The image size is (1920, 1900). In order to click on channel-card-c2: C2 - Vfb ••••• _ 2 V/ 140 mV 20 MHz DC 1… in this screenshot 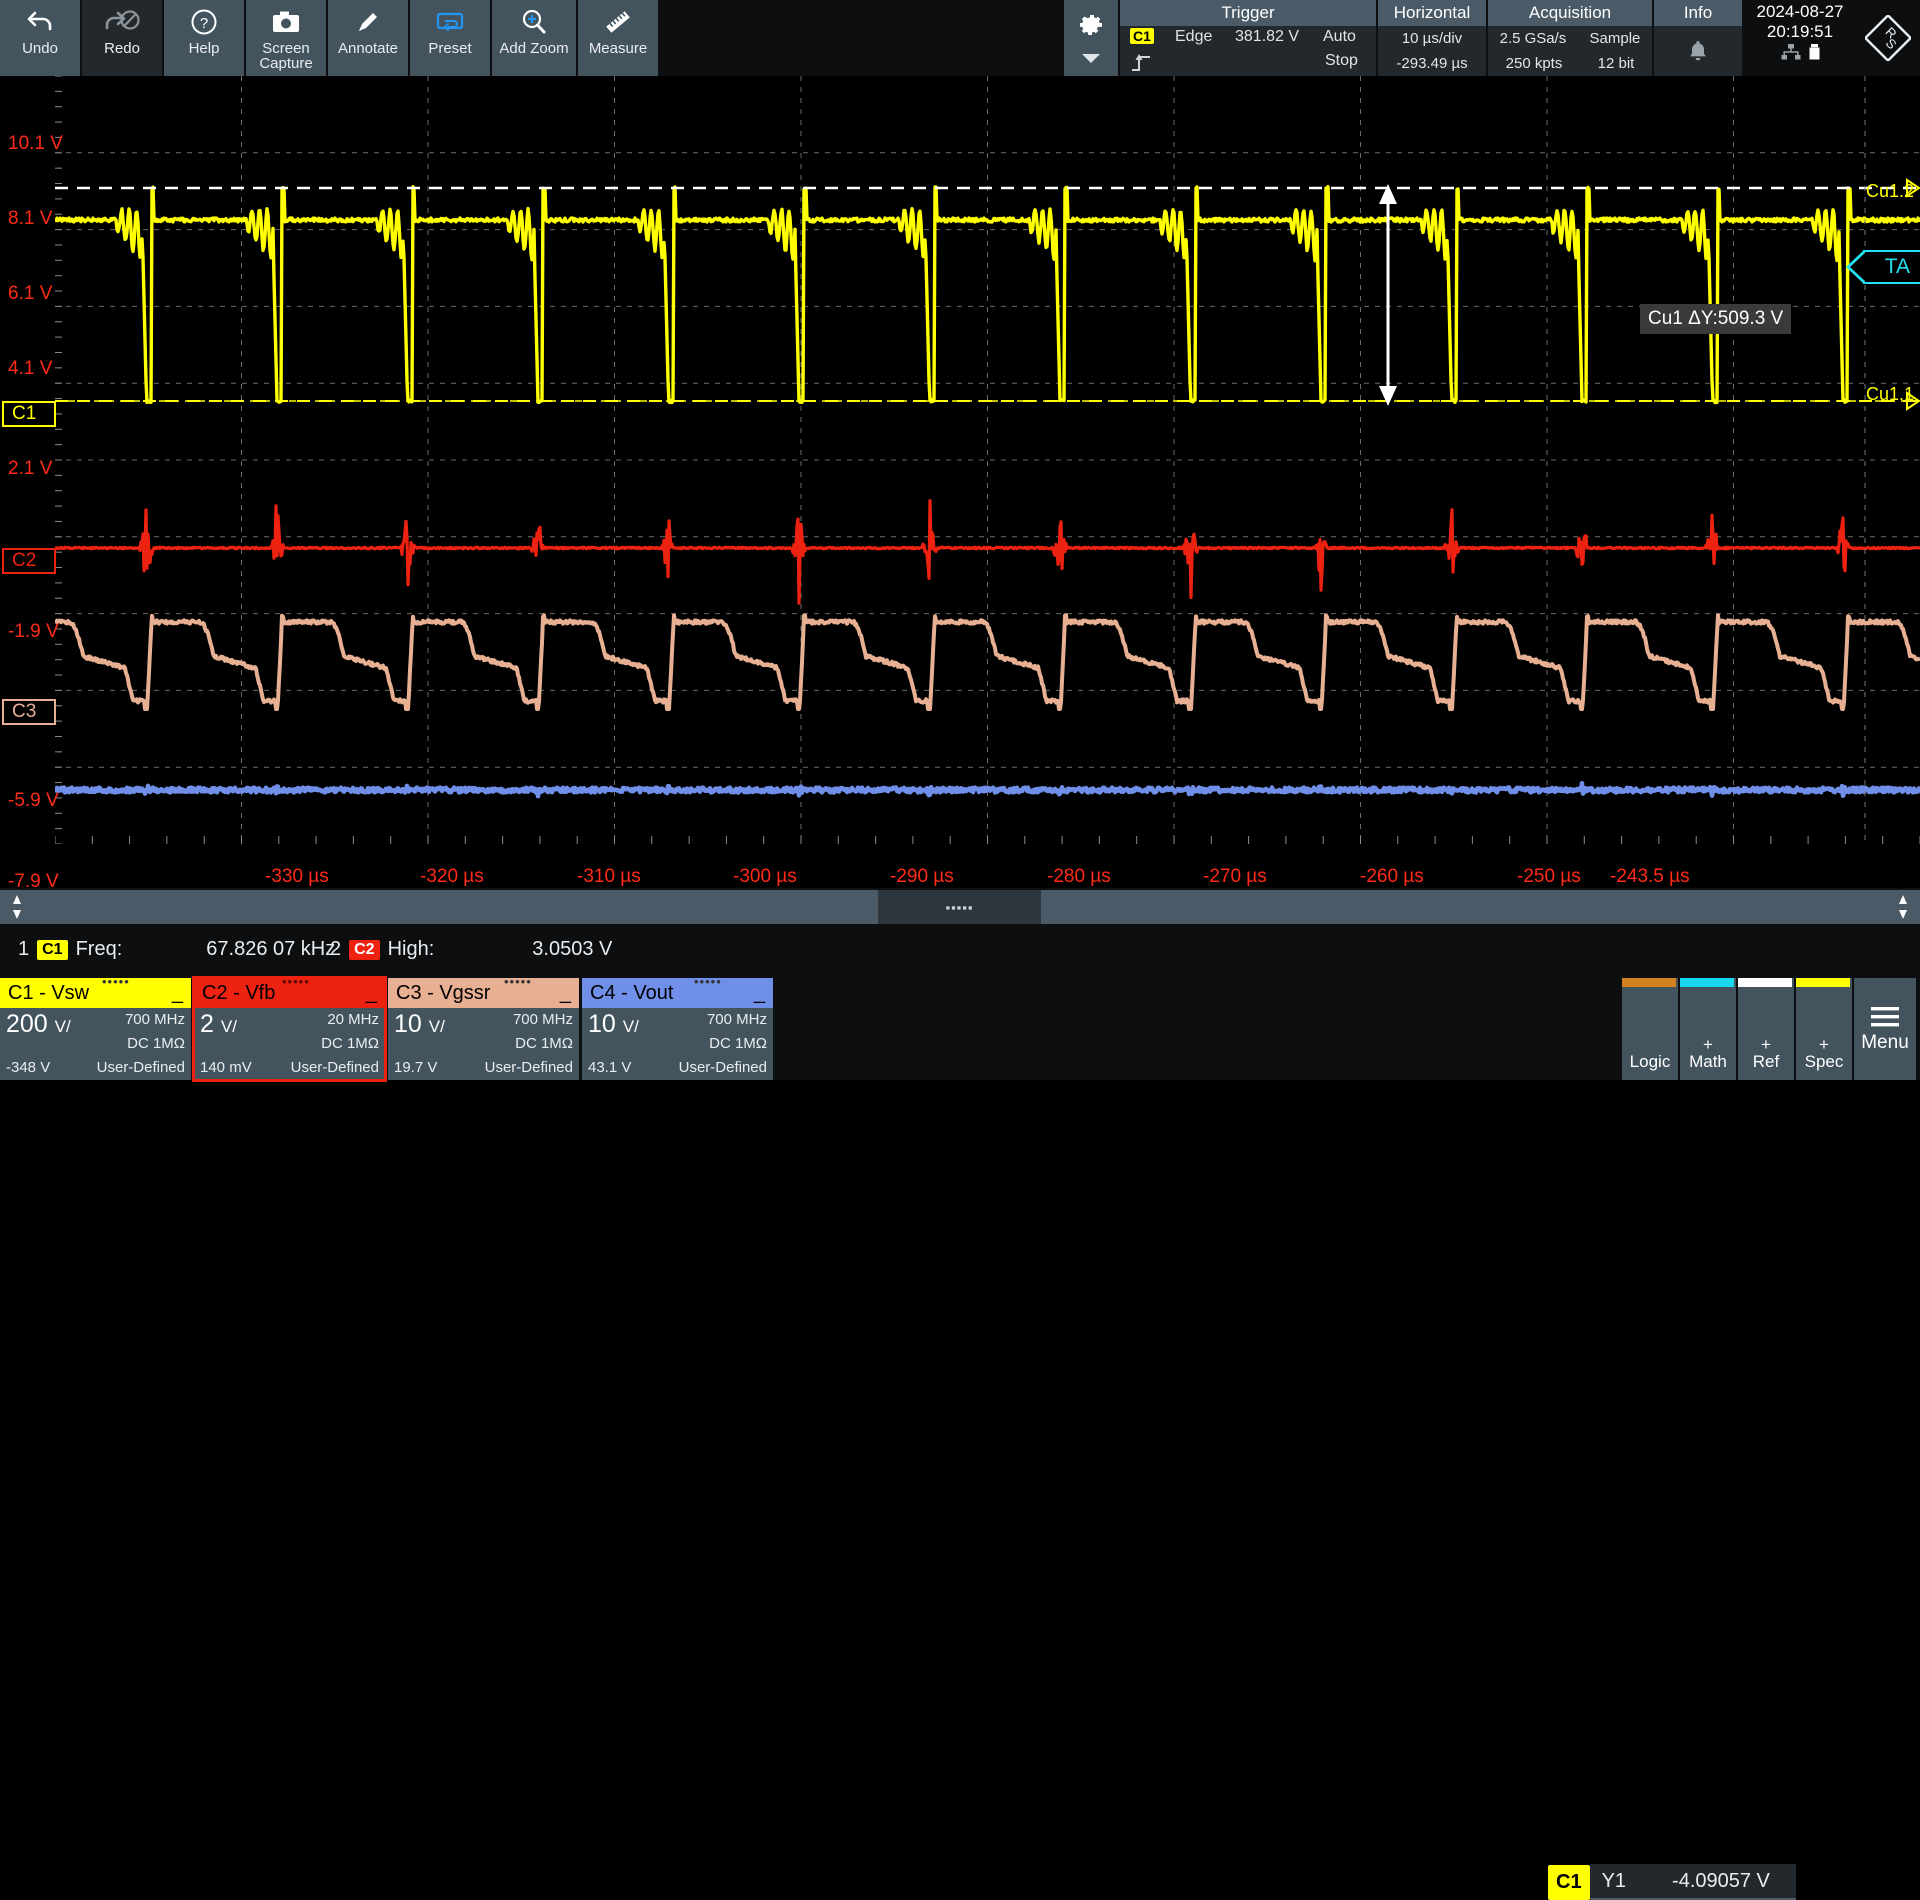, I will do `click(289, 1028)`.